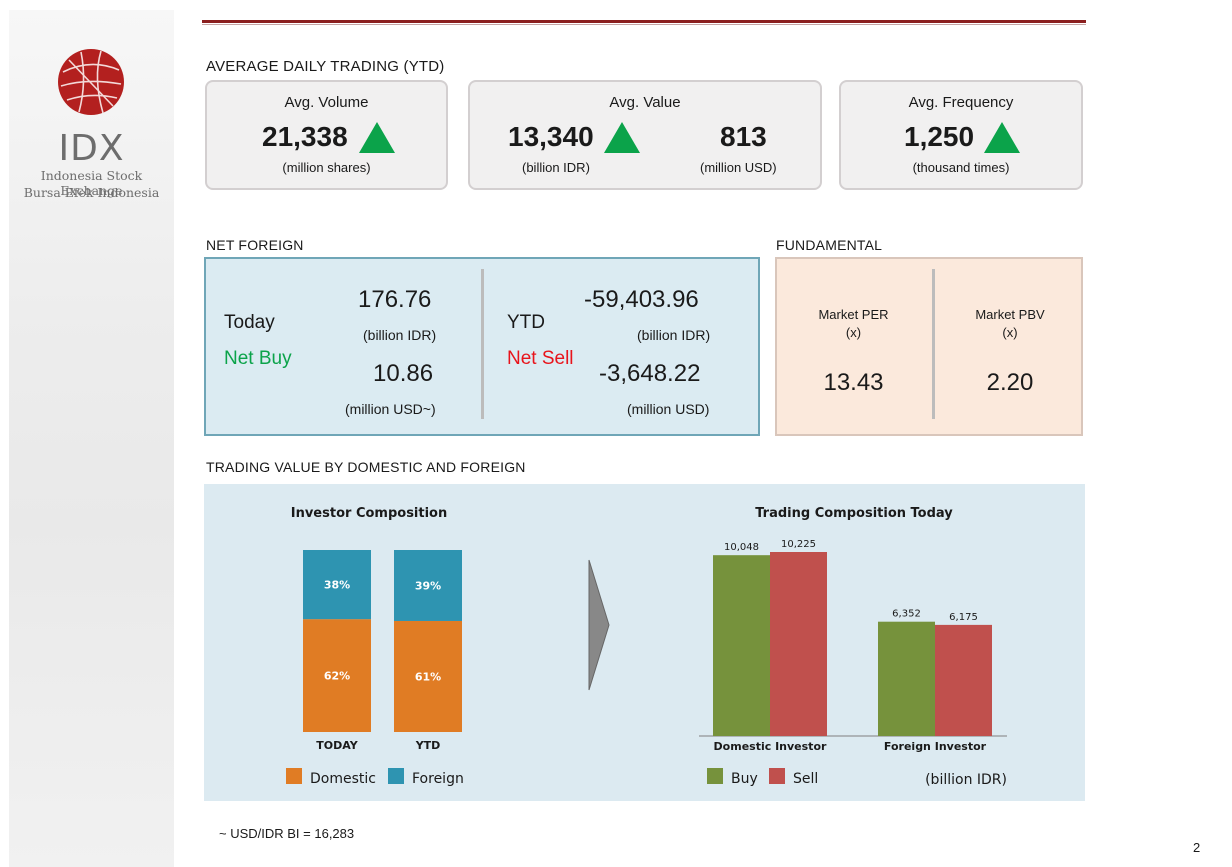 This screenshot has width=1232, height=867. I want to click on avg-volume-value: 21,338, so click(305, 136).